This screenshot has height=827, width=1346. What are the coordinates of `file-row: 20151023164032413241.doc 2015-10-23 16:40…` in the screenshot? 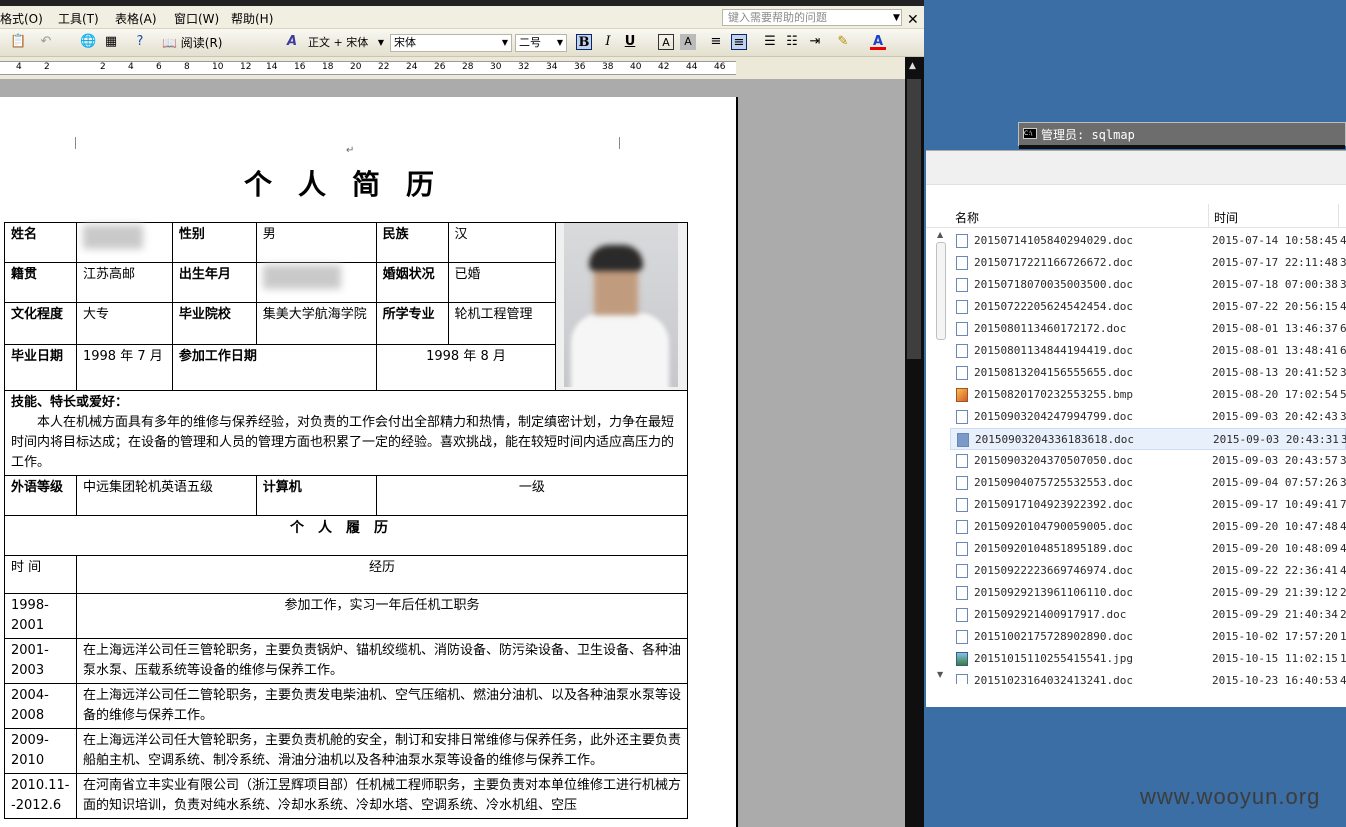 It's located at (1148, 677).